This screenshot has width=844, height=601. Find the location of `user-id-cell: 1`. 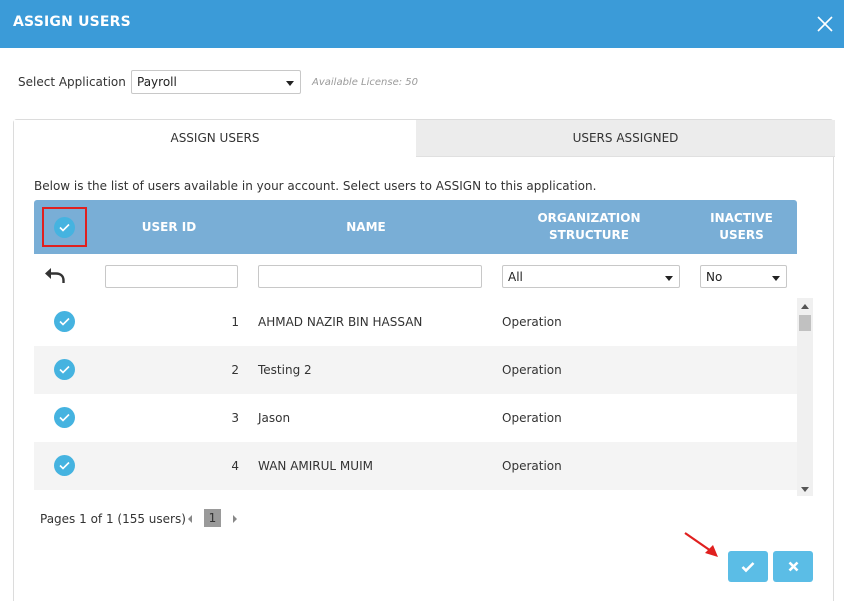

user-id-cell: 1 is located at coordinates (235, 322).